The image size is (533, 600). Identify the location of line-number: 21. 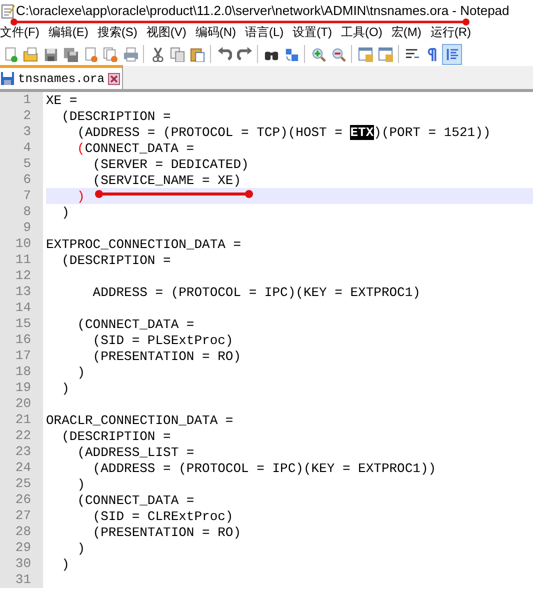
(23, 420).